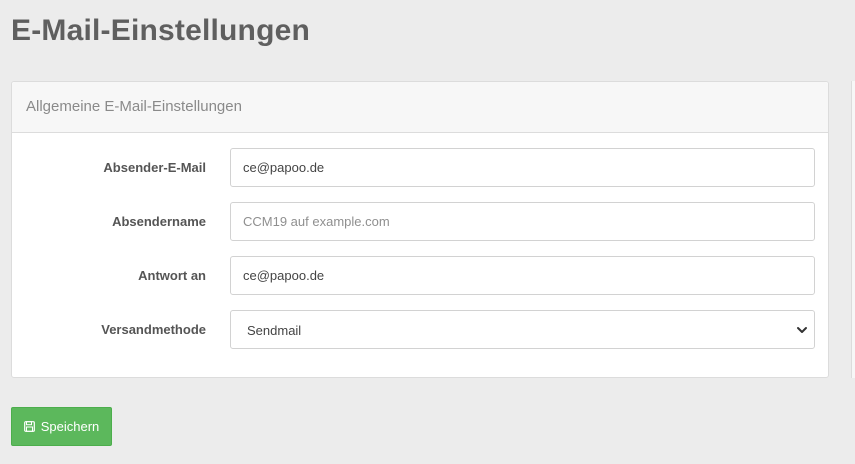 Image resolution: width=855 pixels, height=464 pixels. I want to click on floppy-disk-icon, so click(29, 426).